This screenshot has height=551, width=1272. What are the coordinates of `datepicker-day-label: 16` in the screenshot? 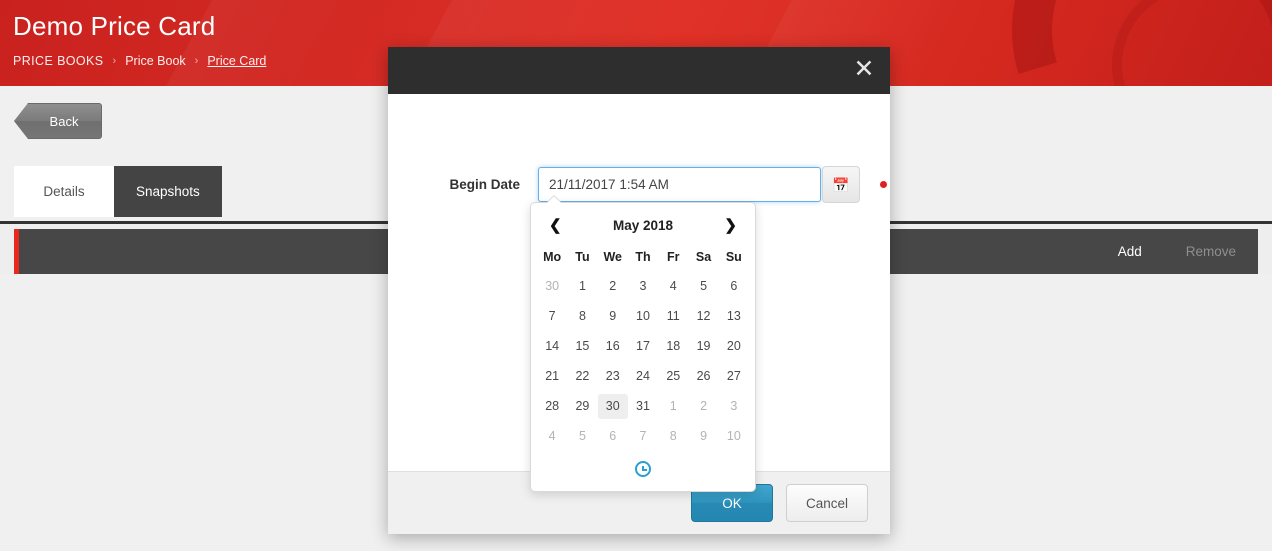 It's located at (612, 345).